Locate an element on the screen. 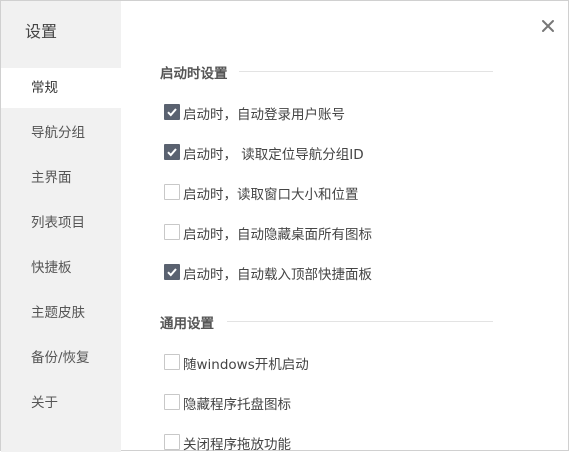 This screenshot has height=453, width=570. sidebar-item-general: 常规 is located at coordinates (61, 88).